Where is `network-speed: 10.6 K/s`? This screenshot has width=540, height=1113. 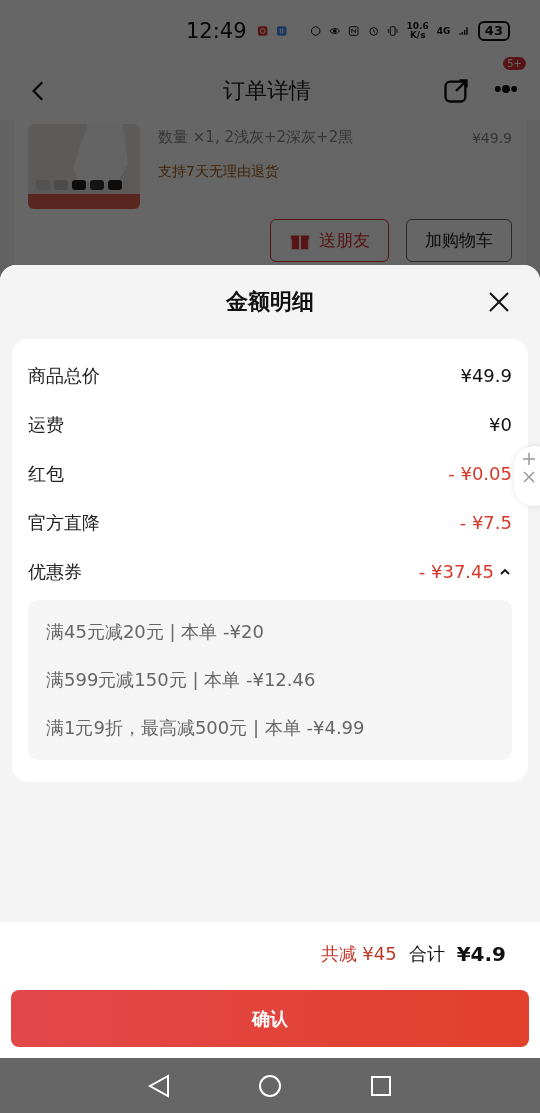 network-speed: 10.6 K/s is located at coordinates (417, 31).